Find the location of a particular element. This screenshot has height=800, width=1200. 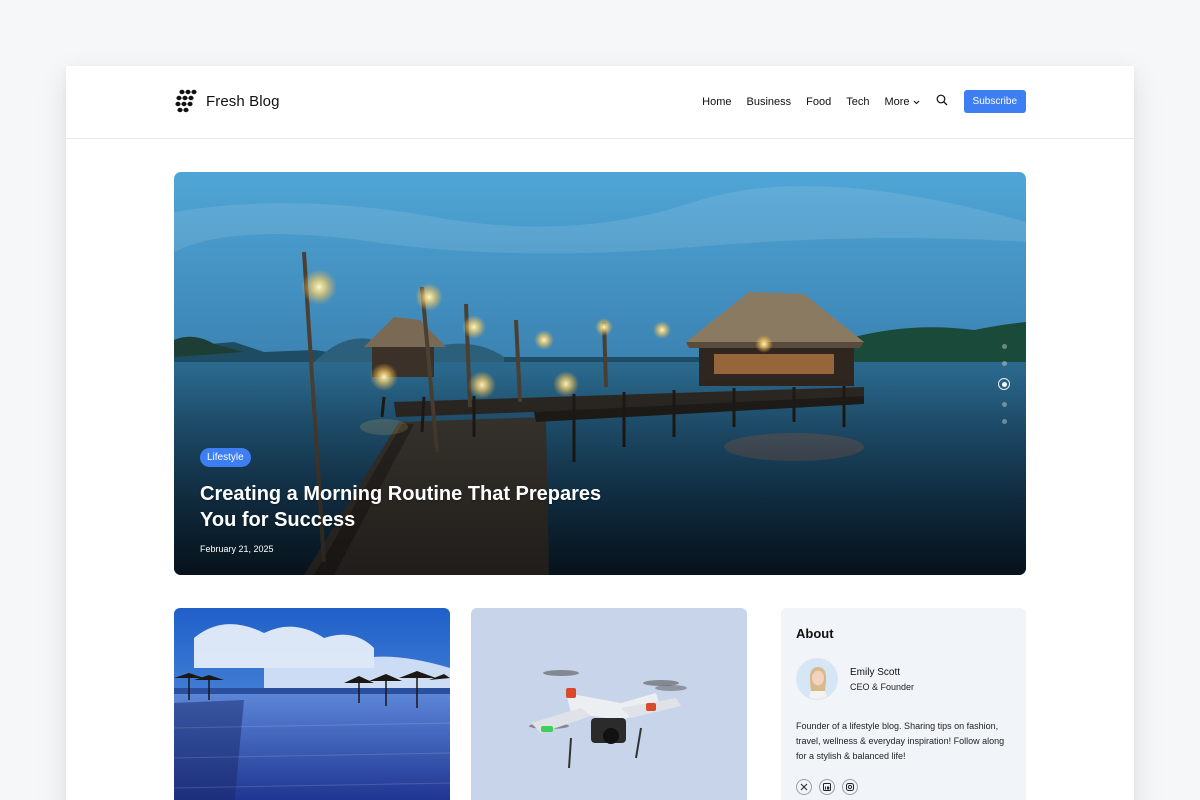

post-card-drone is located at coordinates (609, 704).